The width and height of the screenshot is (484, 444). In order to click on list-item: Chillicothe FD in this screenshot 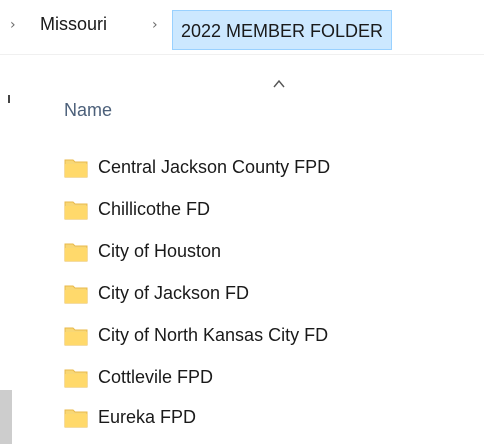, I will do `click(269, 209)`.